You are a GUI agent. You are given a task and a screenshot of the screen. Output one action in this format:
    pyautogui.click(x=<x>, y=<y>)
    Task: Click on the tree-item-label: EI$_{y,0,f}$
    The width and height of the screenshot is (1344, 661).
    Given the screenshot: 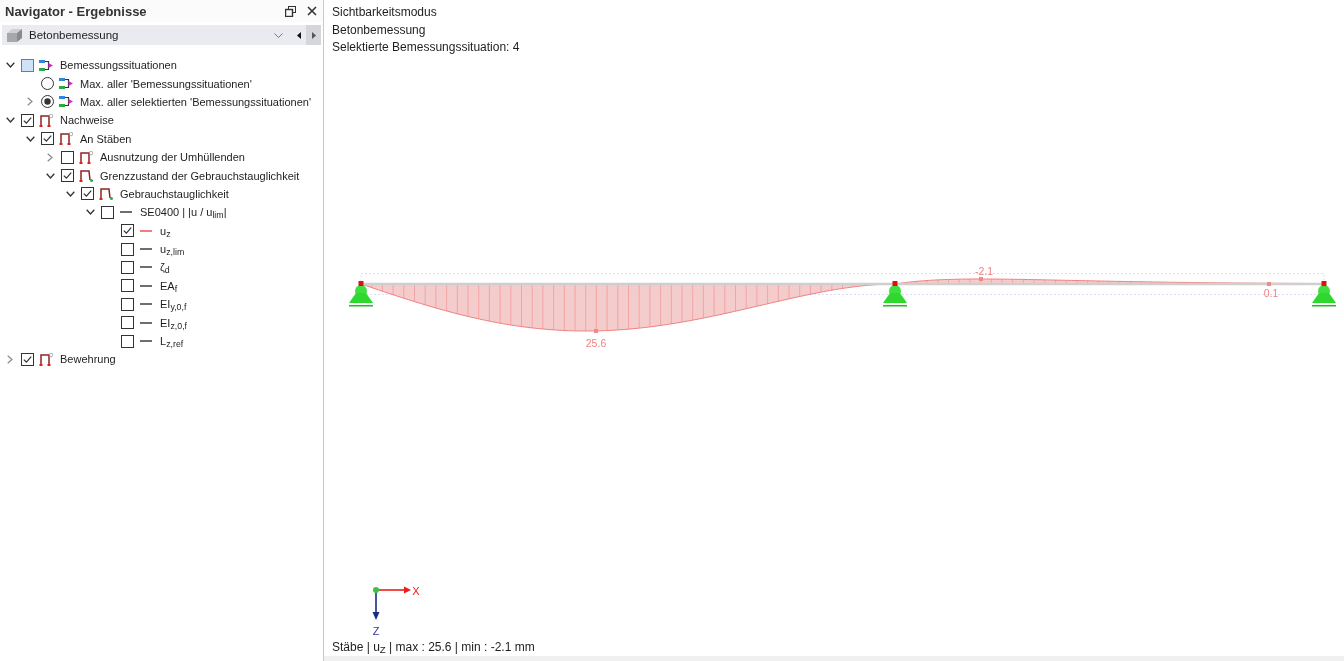 What is the action you would take?
    pyautogui.click(x=173, y=304)
    